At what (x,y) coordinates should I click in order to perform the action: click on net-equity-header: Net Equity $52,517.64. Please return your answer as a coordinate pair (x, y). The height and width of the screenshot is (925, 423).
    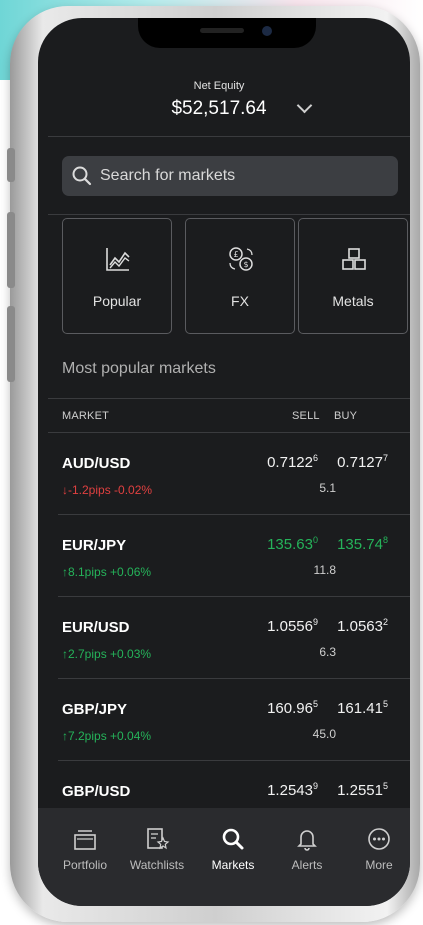
    Looking at the image, I should click on (224, 100).